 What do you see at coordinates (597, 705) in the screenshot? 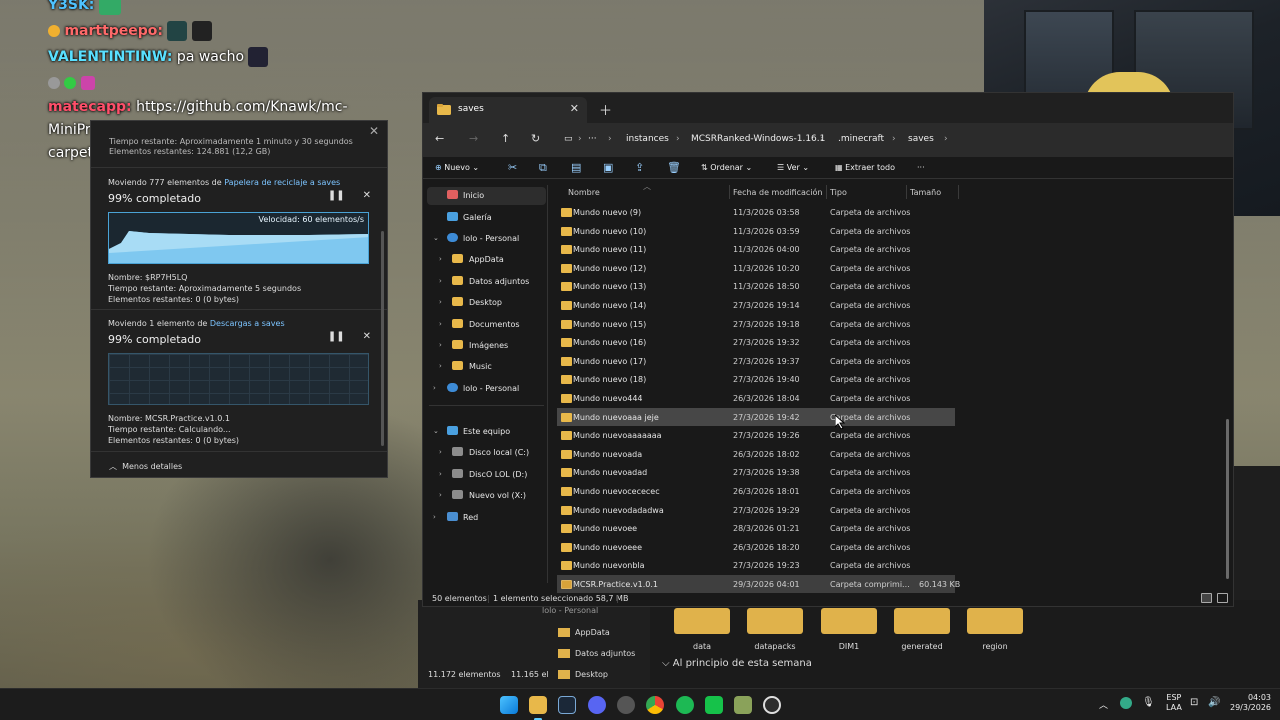
I see `discord-taskbar-icon` at bounding box center [597, 705].